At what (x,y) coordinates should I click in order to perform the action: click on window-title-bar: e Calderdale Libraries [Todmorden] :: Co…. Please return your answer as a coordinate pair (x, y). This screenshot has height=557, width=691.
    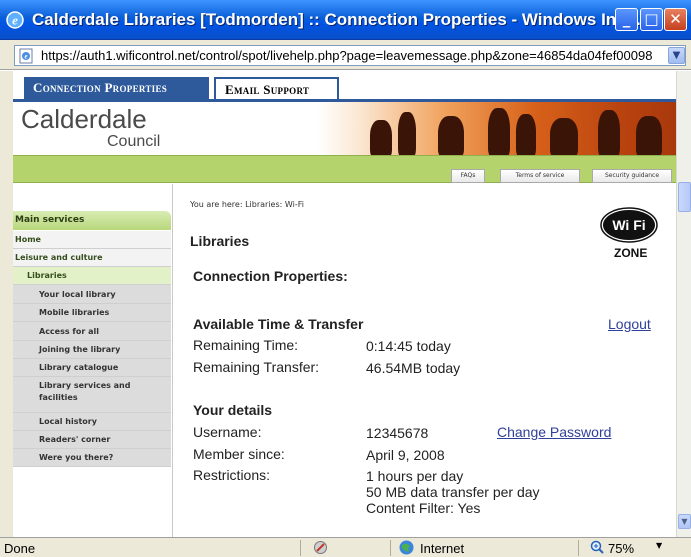
    Looking at the image, I should click on (345, 20).